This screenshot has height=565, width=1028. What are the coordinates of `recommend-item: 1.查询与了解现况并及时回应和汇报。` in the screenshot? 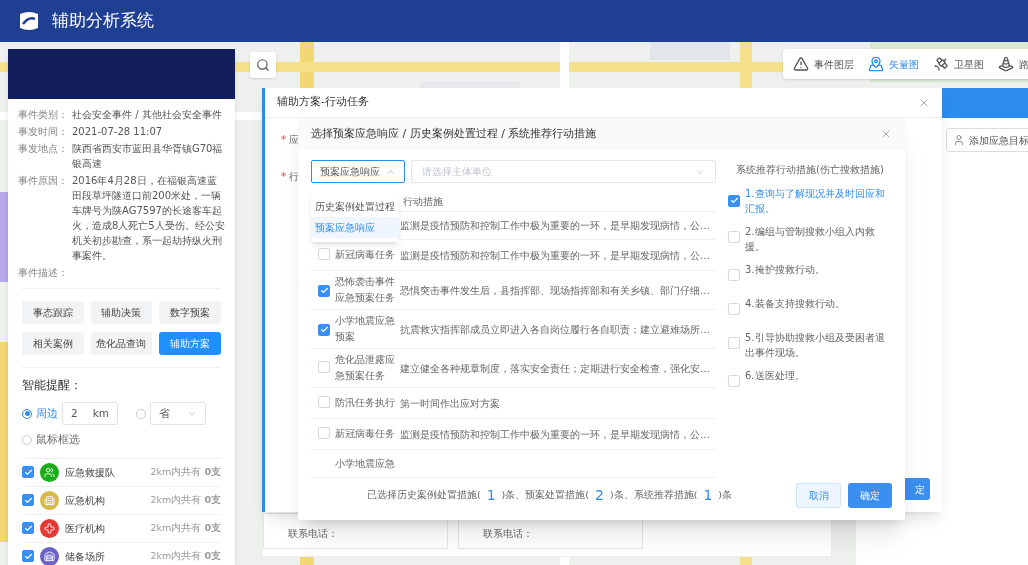 It's located at (815, 201).